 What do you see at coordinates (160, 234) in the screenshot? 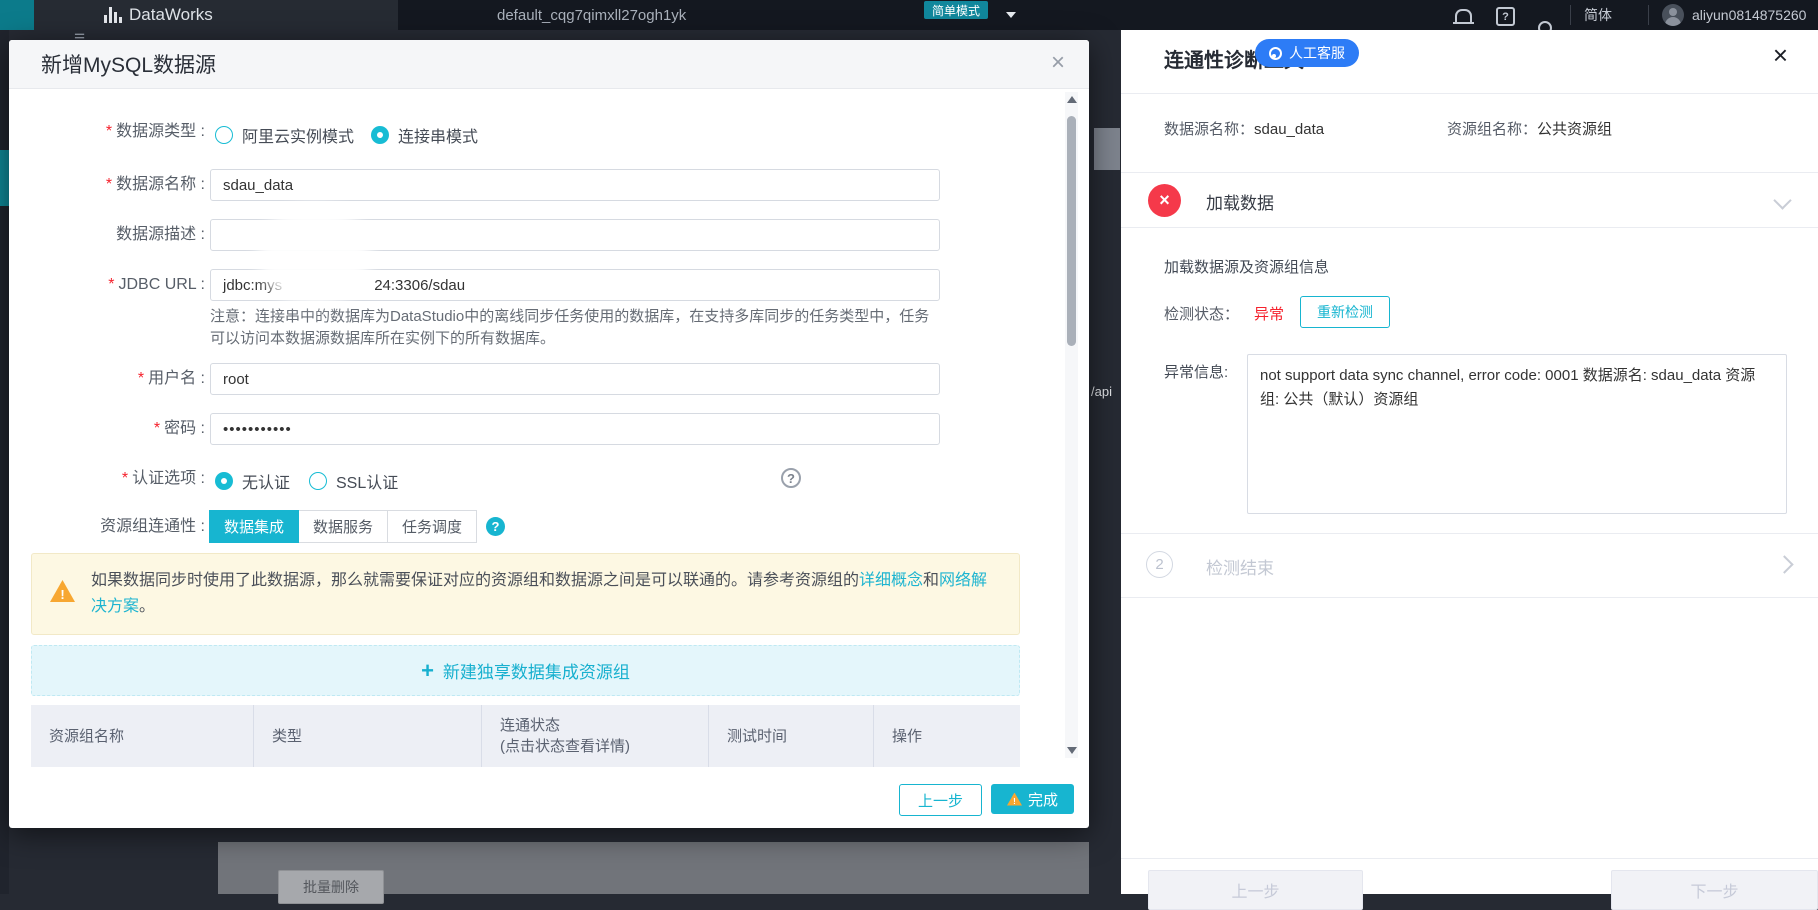
I see `datasource-desc-label: 数据源描述 :` at bounding box center [160, 234].